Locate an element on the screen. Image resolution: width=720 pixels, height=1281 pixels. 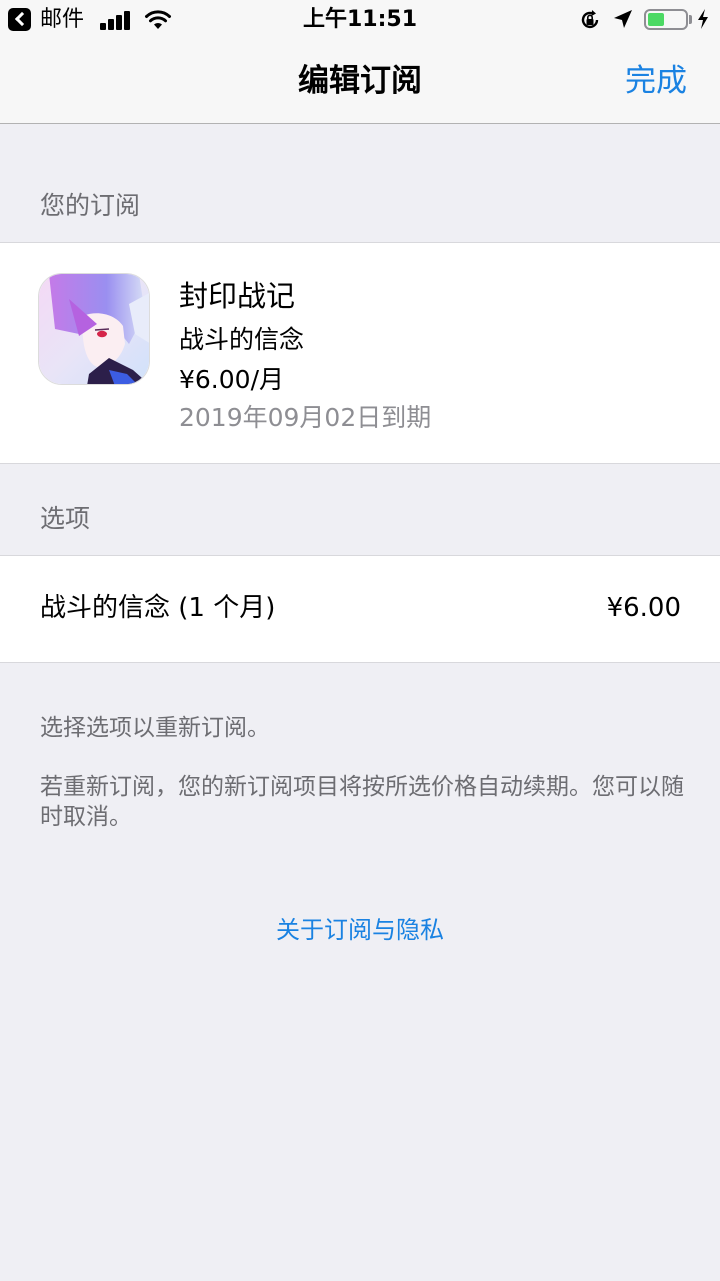
battery-tip is located at coordinates (690, 19).